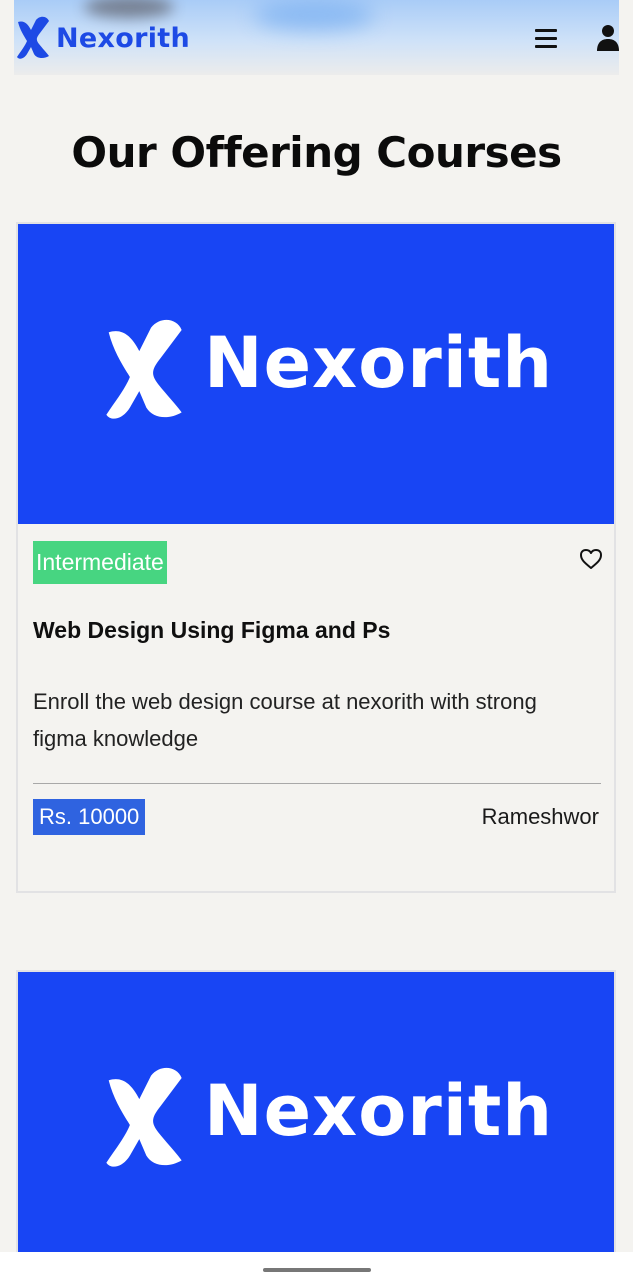 The width and height of the screenshot is (633, 1280). Describe the element at coordinates (317, 783) in the screenshot. I see `divider` at that location.